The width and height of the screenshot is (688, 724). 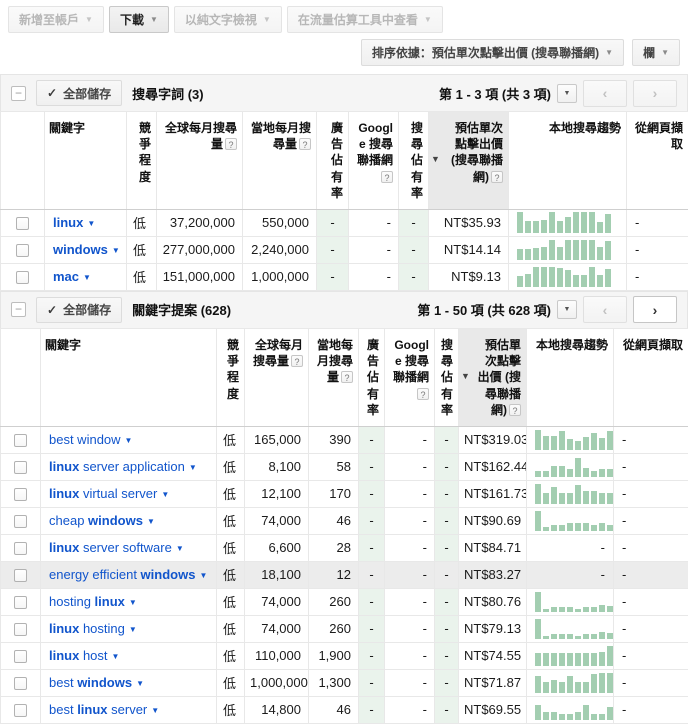 I want to click on chevron-down-icon: ▼, so click(x=89, y=20).